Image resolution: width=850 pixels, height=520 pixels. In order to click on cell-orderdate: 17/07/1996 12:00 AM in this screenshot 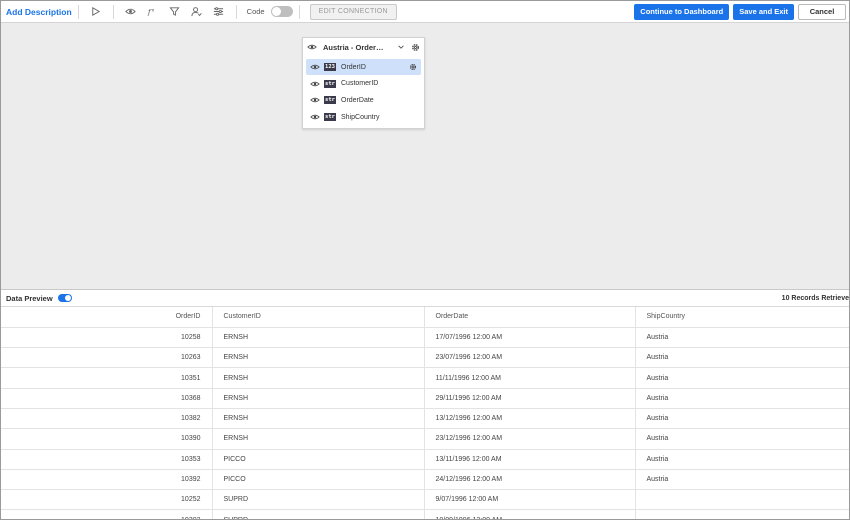, I will do `click(530, 338)`.